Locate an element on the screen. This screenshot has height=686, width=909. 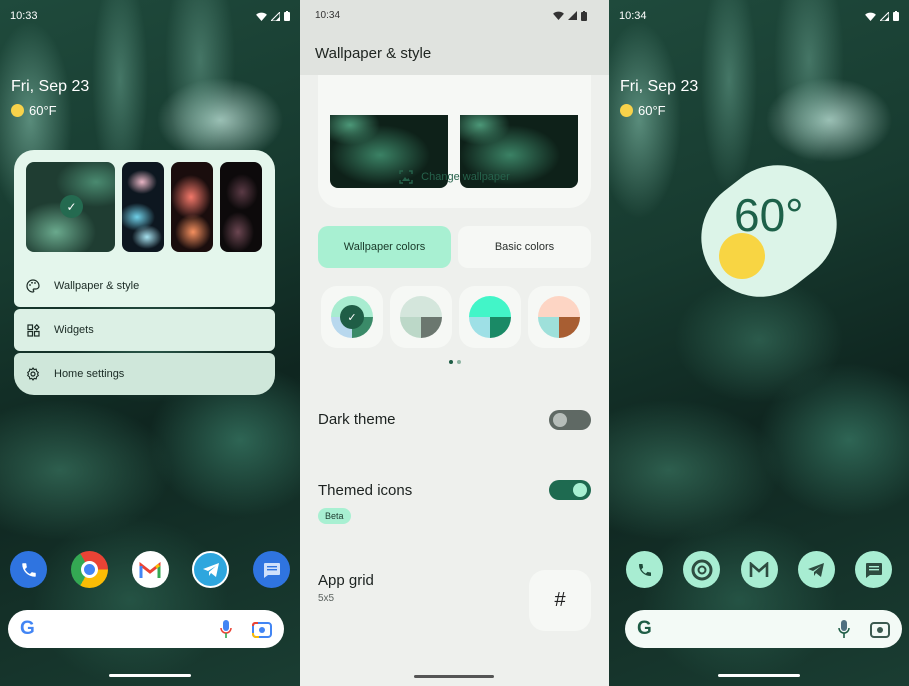
menu-item-wallpaper-style: Wallpaper & style is located at coordinates (144, 286).